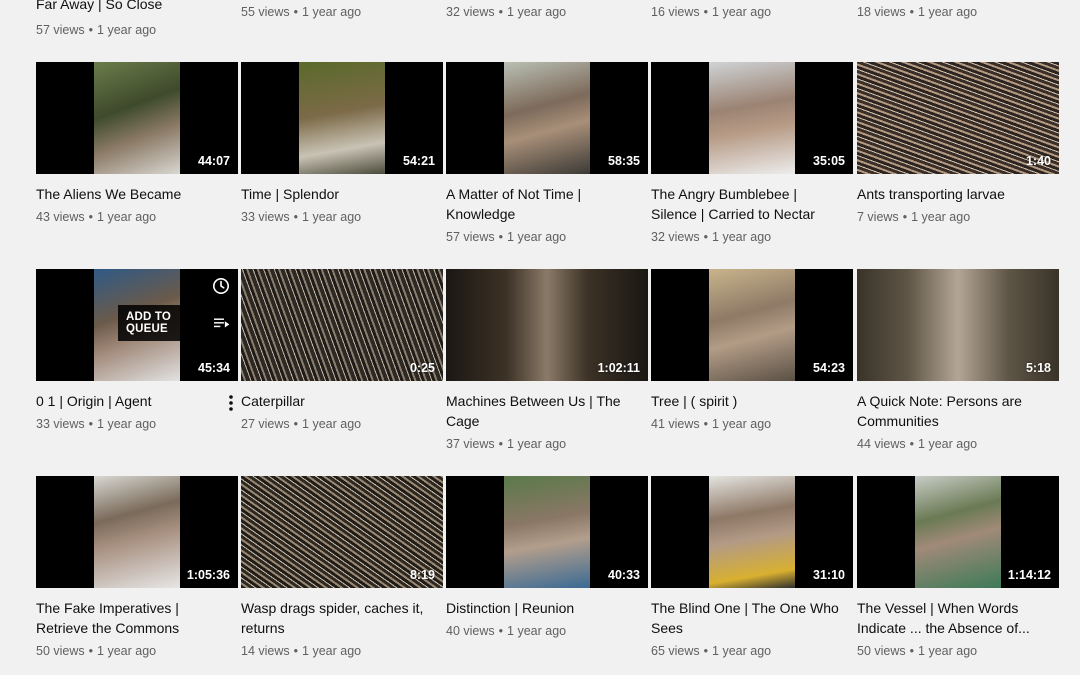 The width and height of the screenshot is (1080, 675). Describe the element at coordinates (881, 12) in the screenshot. I see `view-count: 18 views` at that location.